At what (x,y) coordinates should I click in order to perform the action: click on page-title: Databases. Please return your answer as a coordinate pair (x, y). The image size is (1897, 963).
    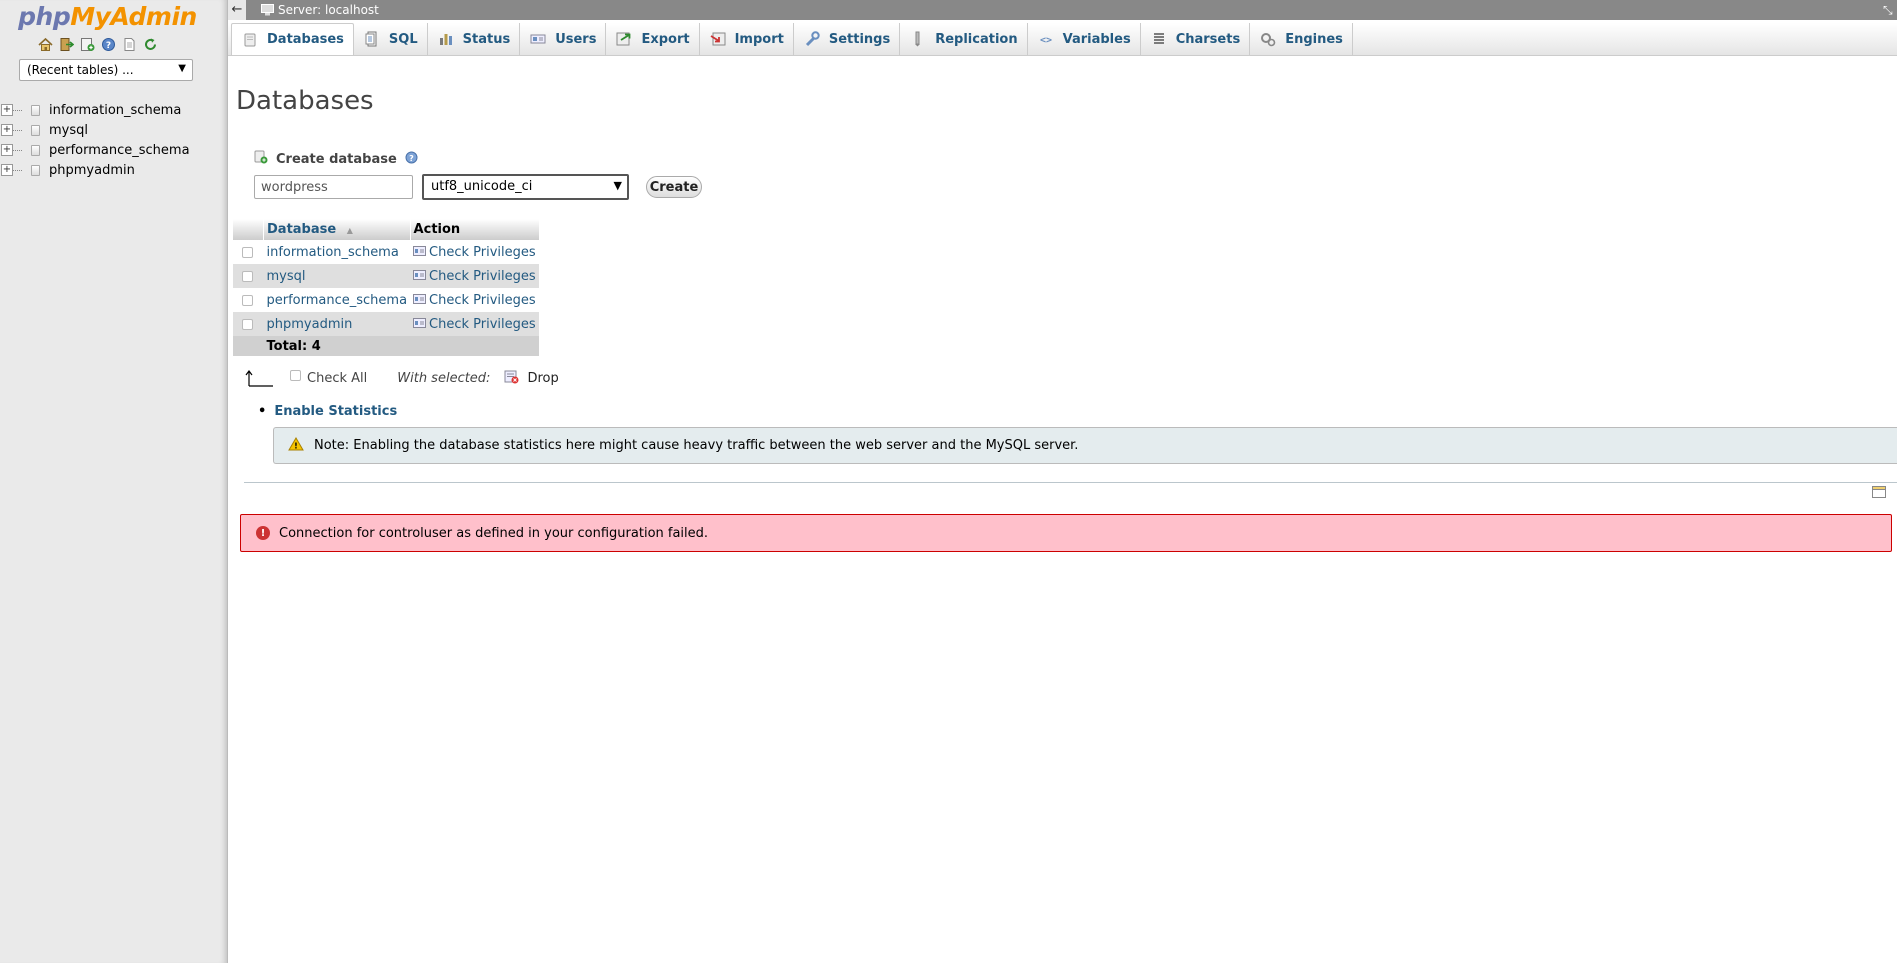
    Looking at the image, I should click on (305, 101).